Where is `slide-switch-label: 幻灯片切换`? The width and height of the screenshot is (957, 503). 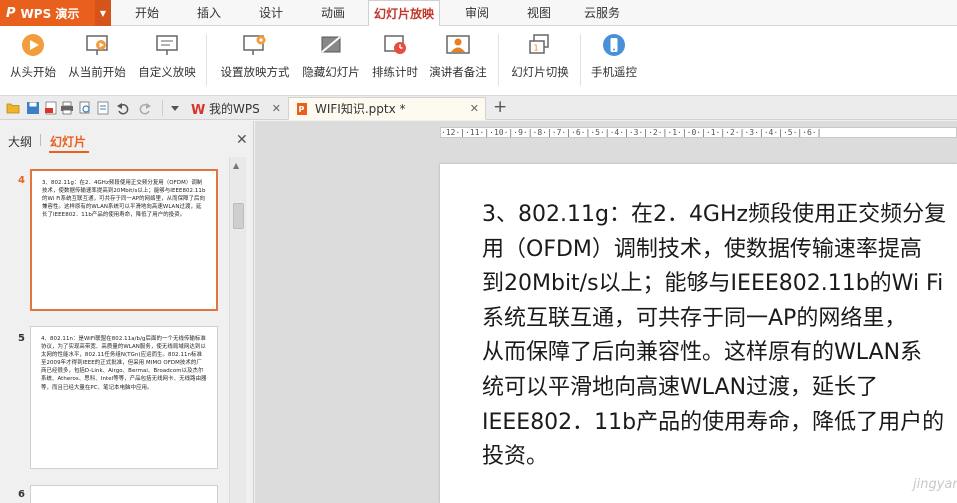 slide-switch-label: 幻灯片切换 is located at coordinates (540, 72).